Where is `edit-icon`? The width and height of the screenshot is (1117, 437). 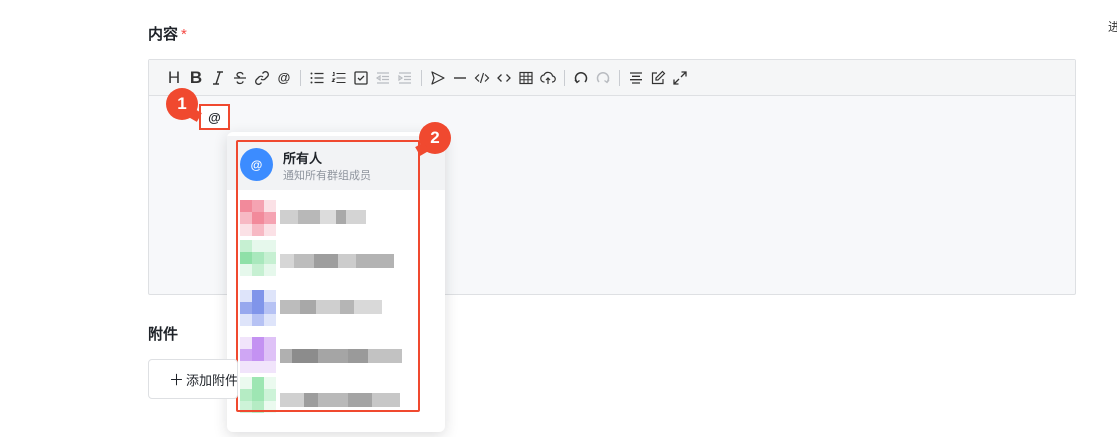
edit-icon is located at coordinates (658, 78).